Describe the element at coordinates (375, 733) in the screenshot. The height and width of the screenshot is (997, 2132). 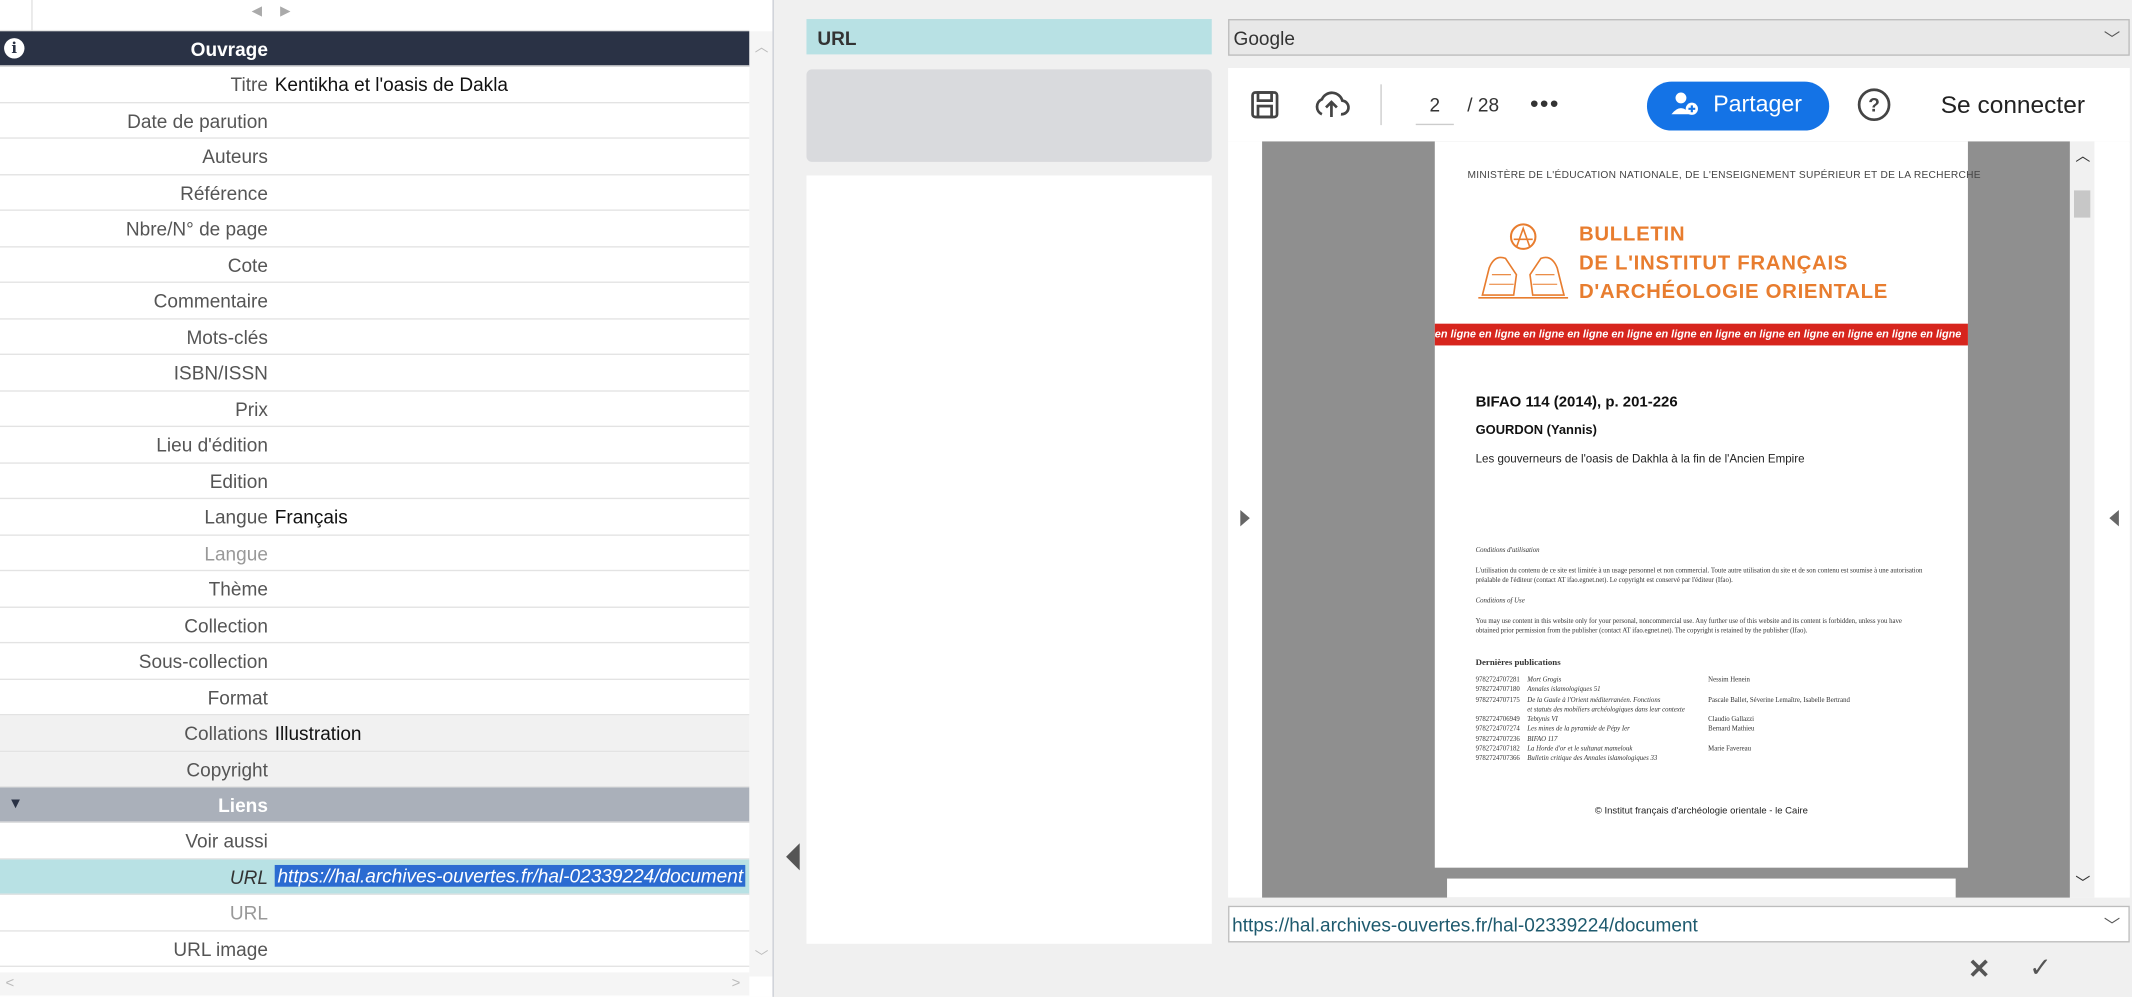
I see `form-row: Collations Illustration` at that location.